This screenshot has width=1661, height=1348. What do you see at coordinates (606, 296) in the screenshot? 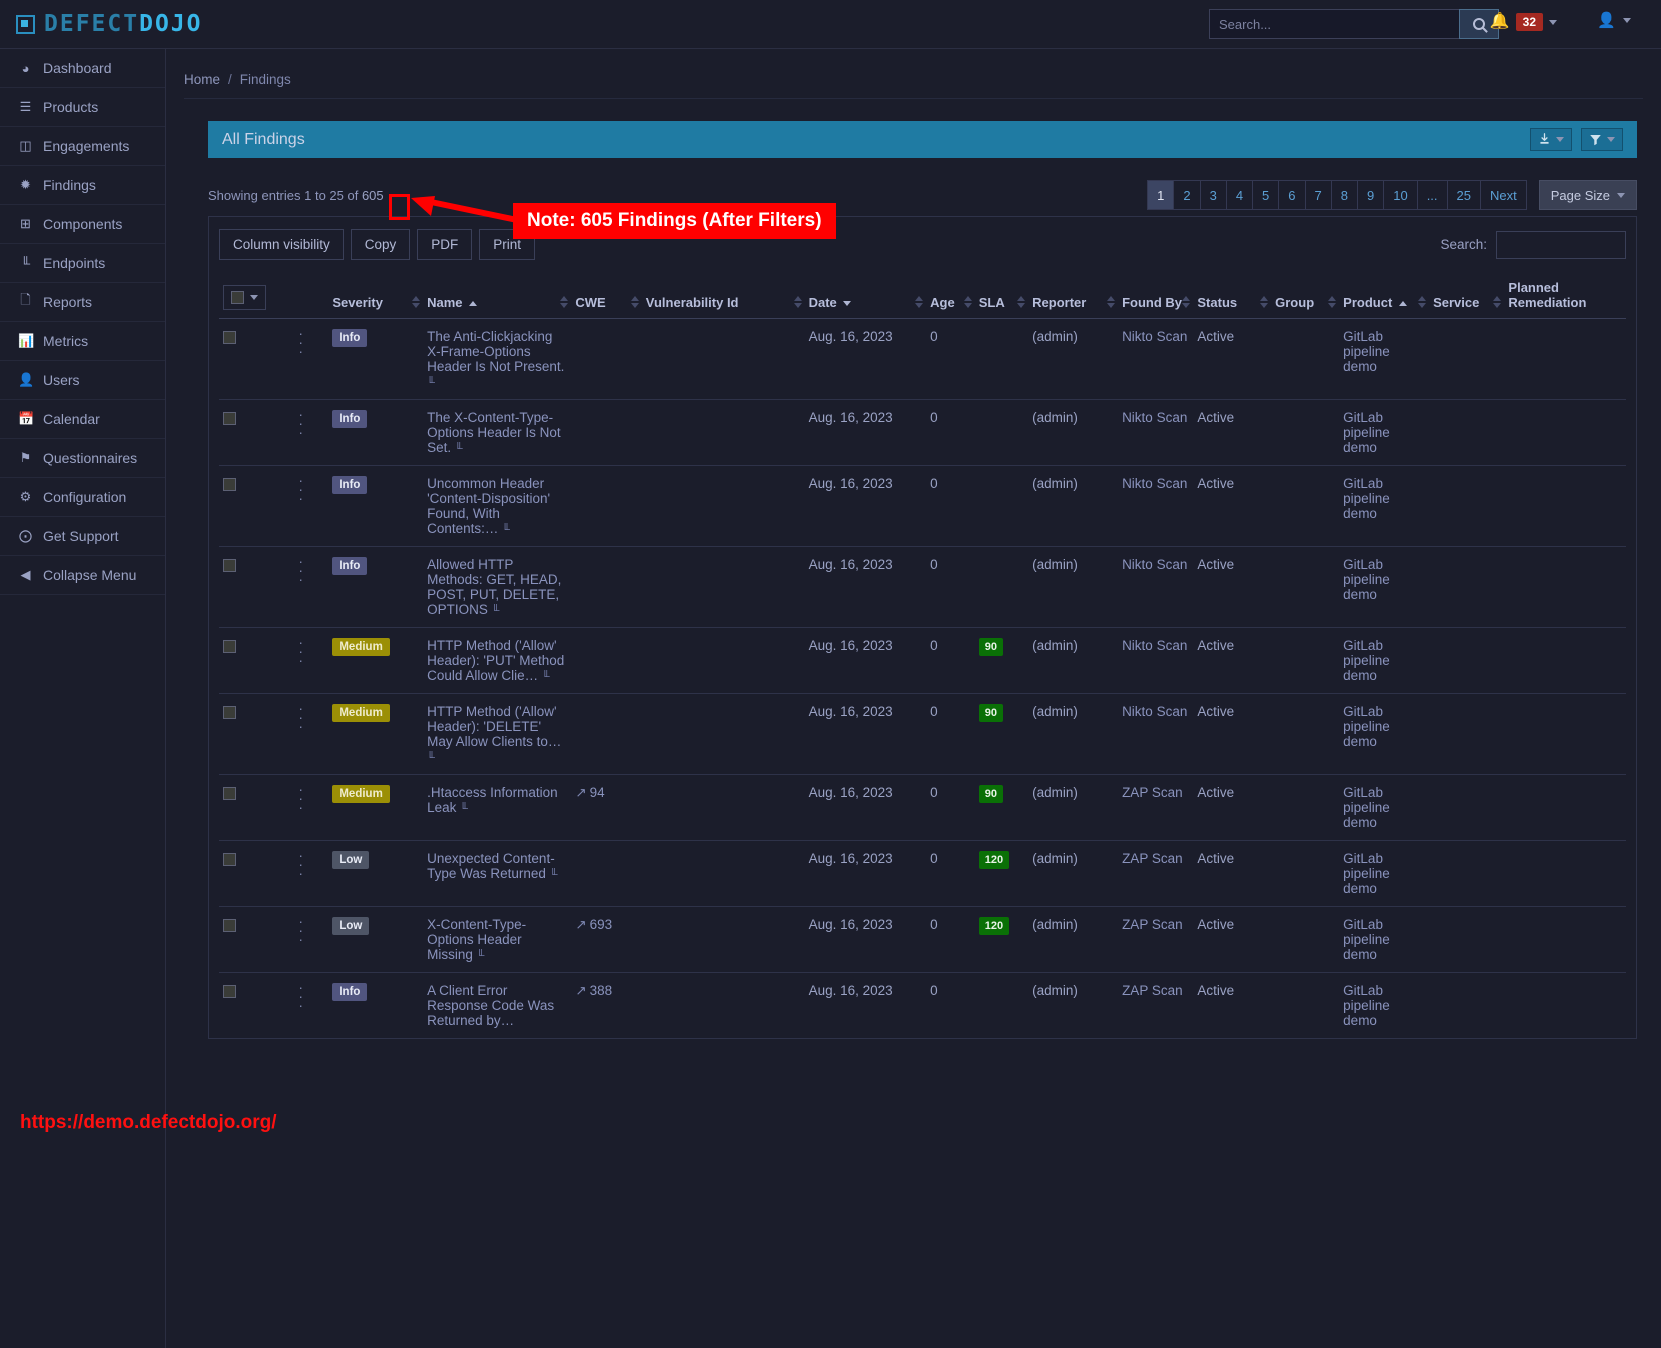
I see `col-cwe: CWE` at bounding box center [606, 296].